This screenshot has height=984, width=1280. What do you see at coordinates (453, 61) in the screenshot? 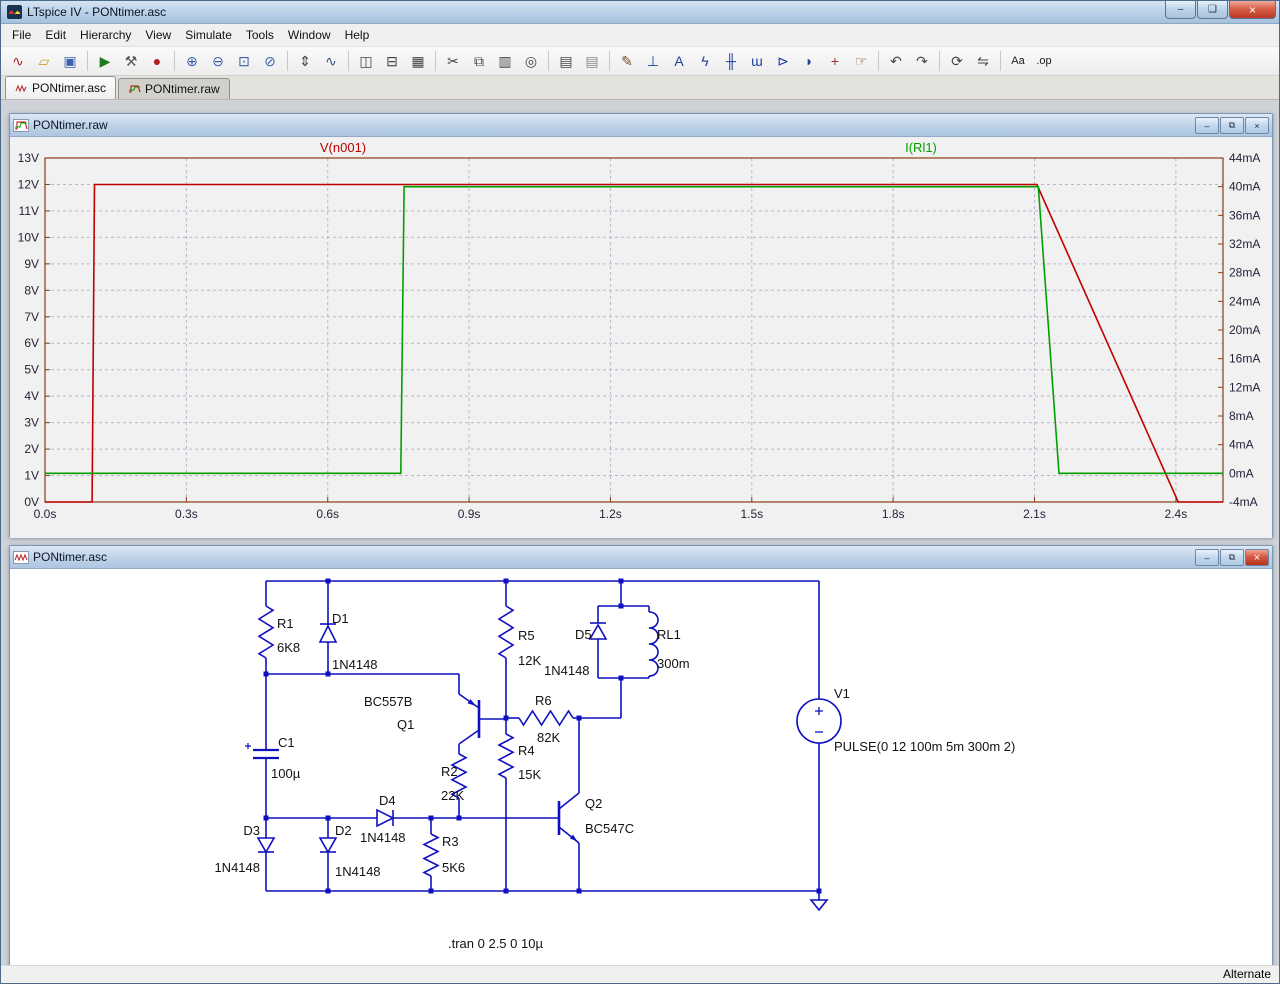
I see `cut-icon: ✂` at bounding box center [453, 61].